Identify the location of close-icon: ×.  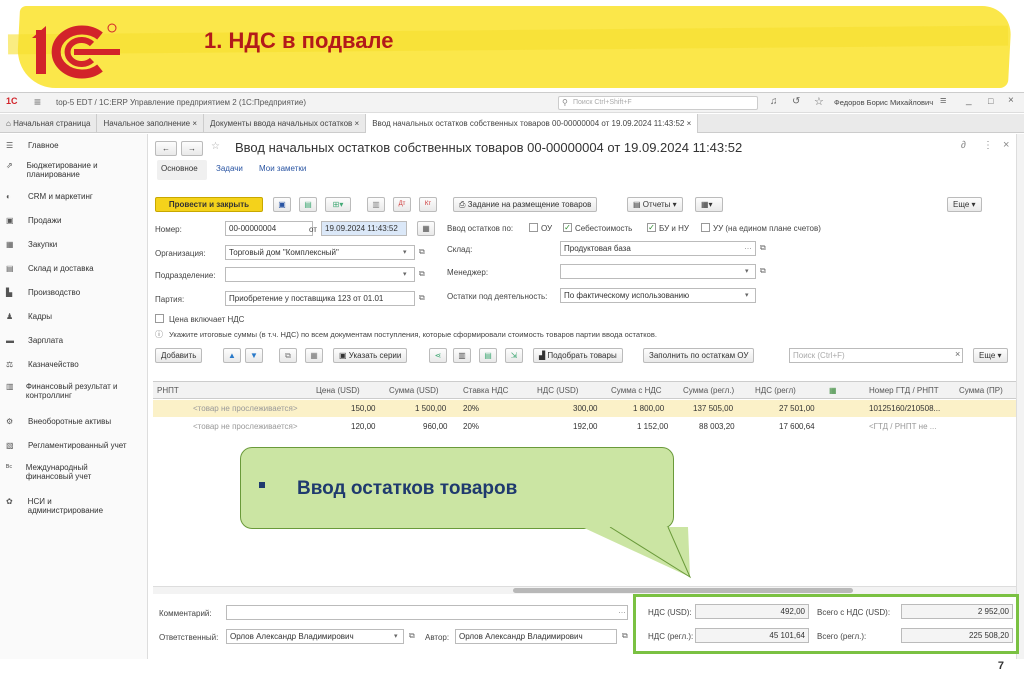
(1011, 100).